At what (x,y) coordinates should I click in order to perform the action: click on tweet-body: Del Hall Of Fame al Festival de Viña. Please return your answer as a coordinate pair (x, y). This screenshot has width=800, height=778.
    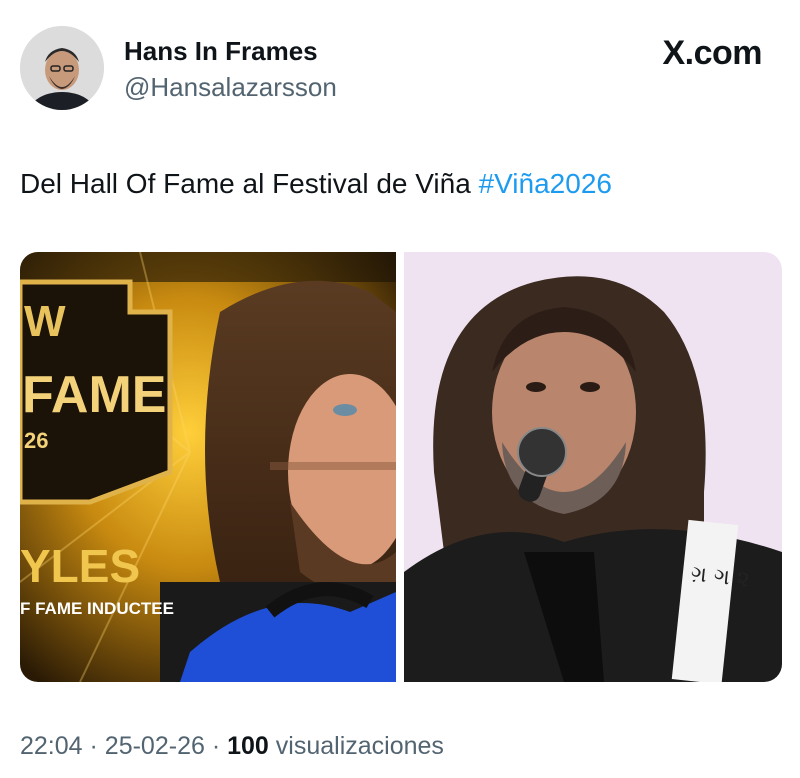
    Looking at the image, I should click on (245, 183).